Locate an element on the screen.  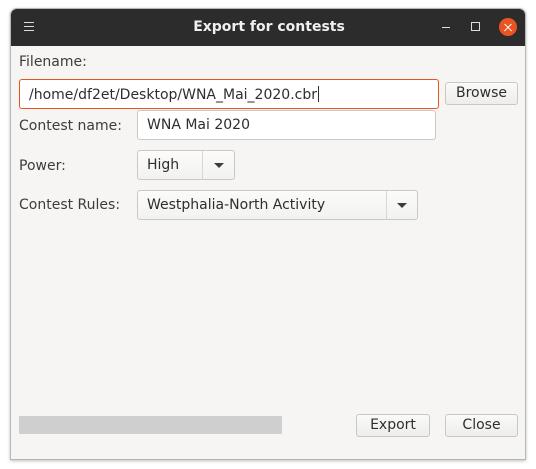
contest-rules-selected-value: Westphalia-North Activity is located at coordinates (236, 205).